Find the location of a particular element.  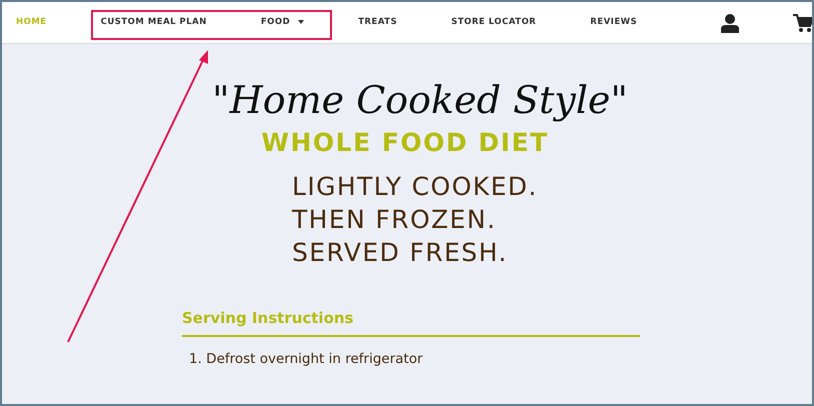

tagline-line: SERVED FRESH. is located at coordinates (400, 252).